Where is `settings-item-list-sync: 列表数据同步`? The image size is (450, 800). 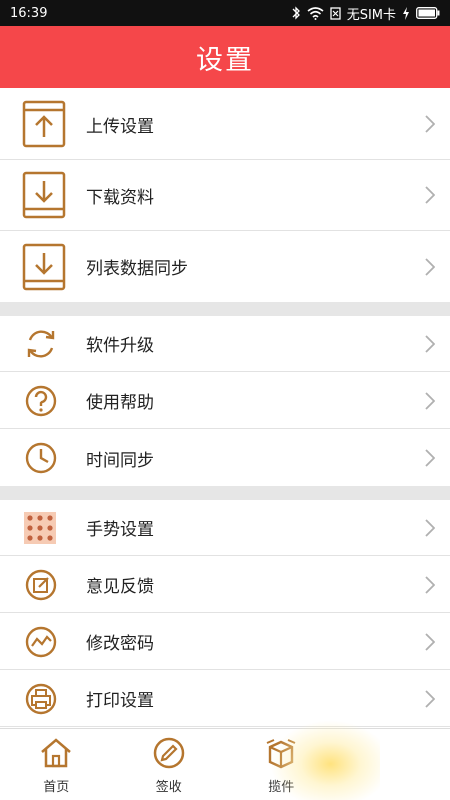
settings-item-list-sync: 列表数据同步 is located at coordinates (225, 266).